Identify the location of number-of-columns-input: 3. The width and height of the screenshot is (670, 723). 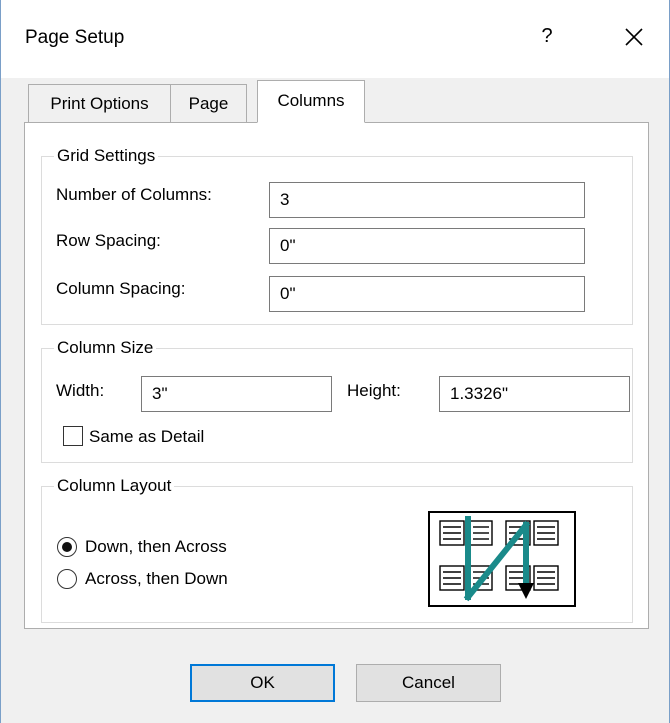
(427, 200).